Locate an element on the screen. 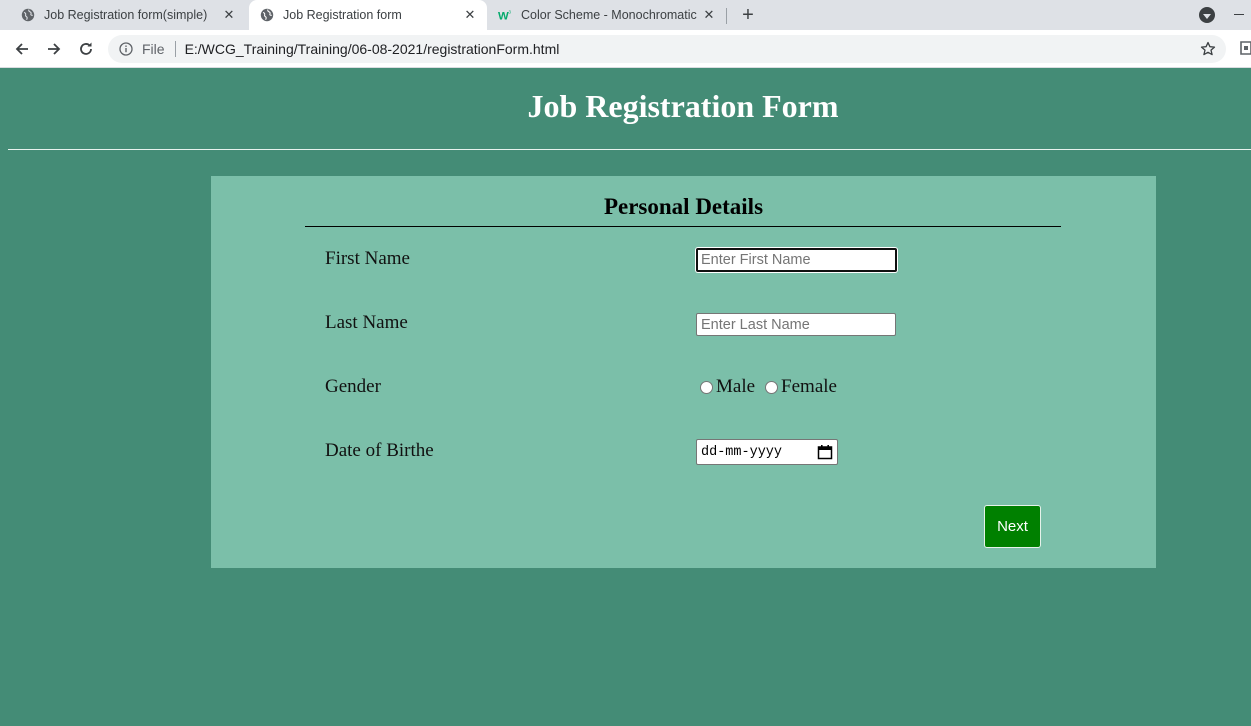 This screenshot has width=1251, height=726. w3schools-icon: W3 is located at coordinates (505, 15).